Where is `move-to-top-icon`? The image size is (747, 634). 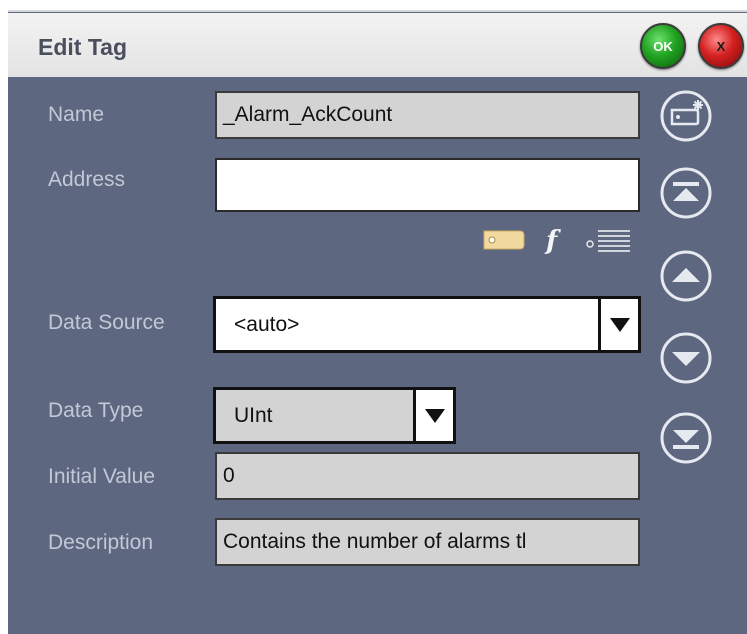
move-to-top-icon is located at coordinates (686, 193).